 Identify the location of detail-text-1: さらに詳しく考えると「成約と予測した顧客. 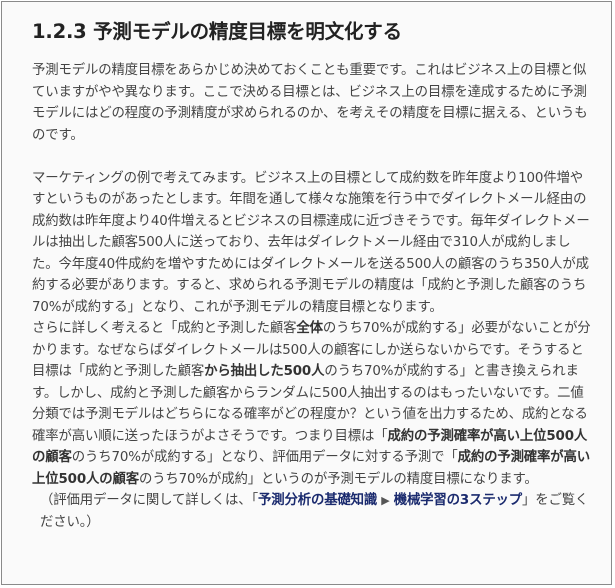
(164, 328).